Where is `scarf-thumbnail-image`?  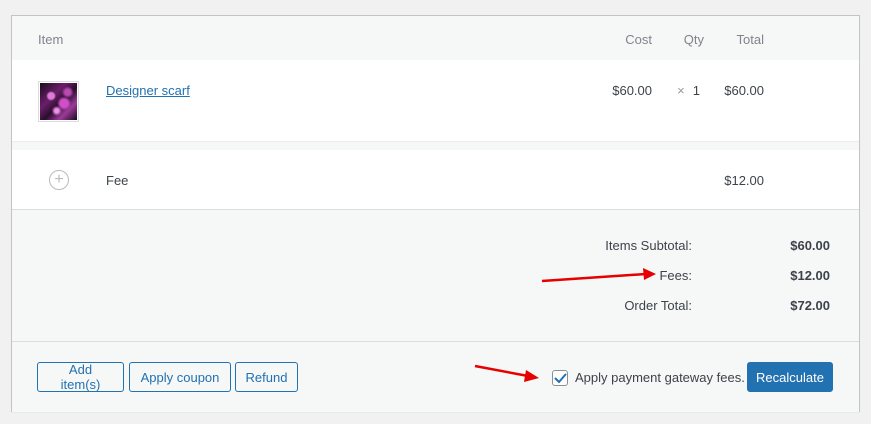 scarf-thumbnail-image is located at coordinates (58, 101).